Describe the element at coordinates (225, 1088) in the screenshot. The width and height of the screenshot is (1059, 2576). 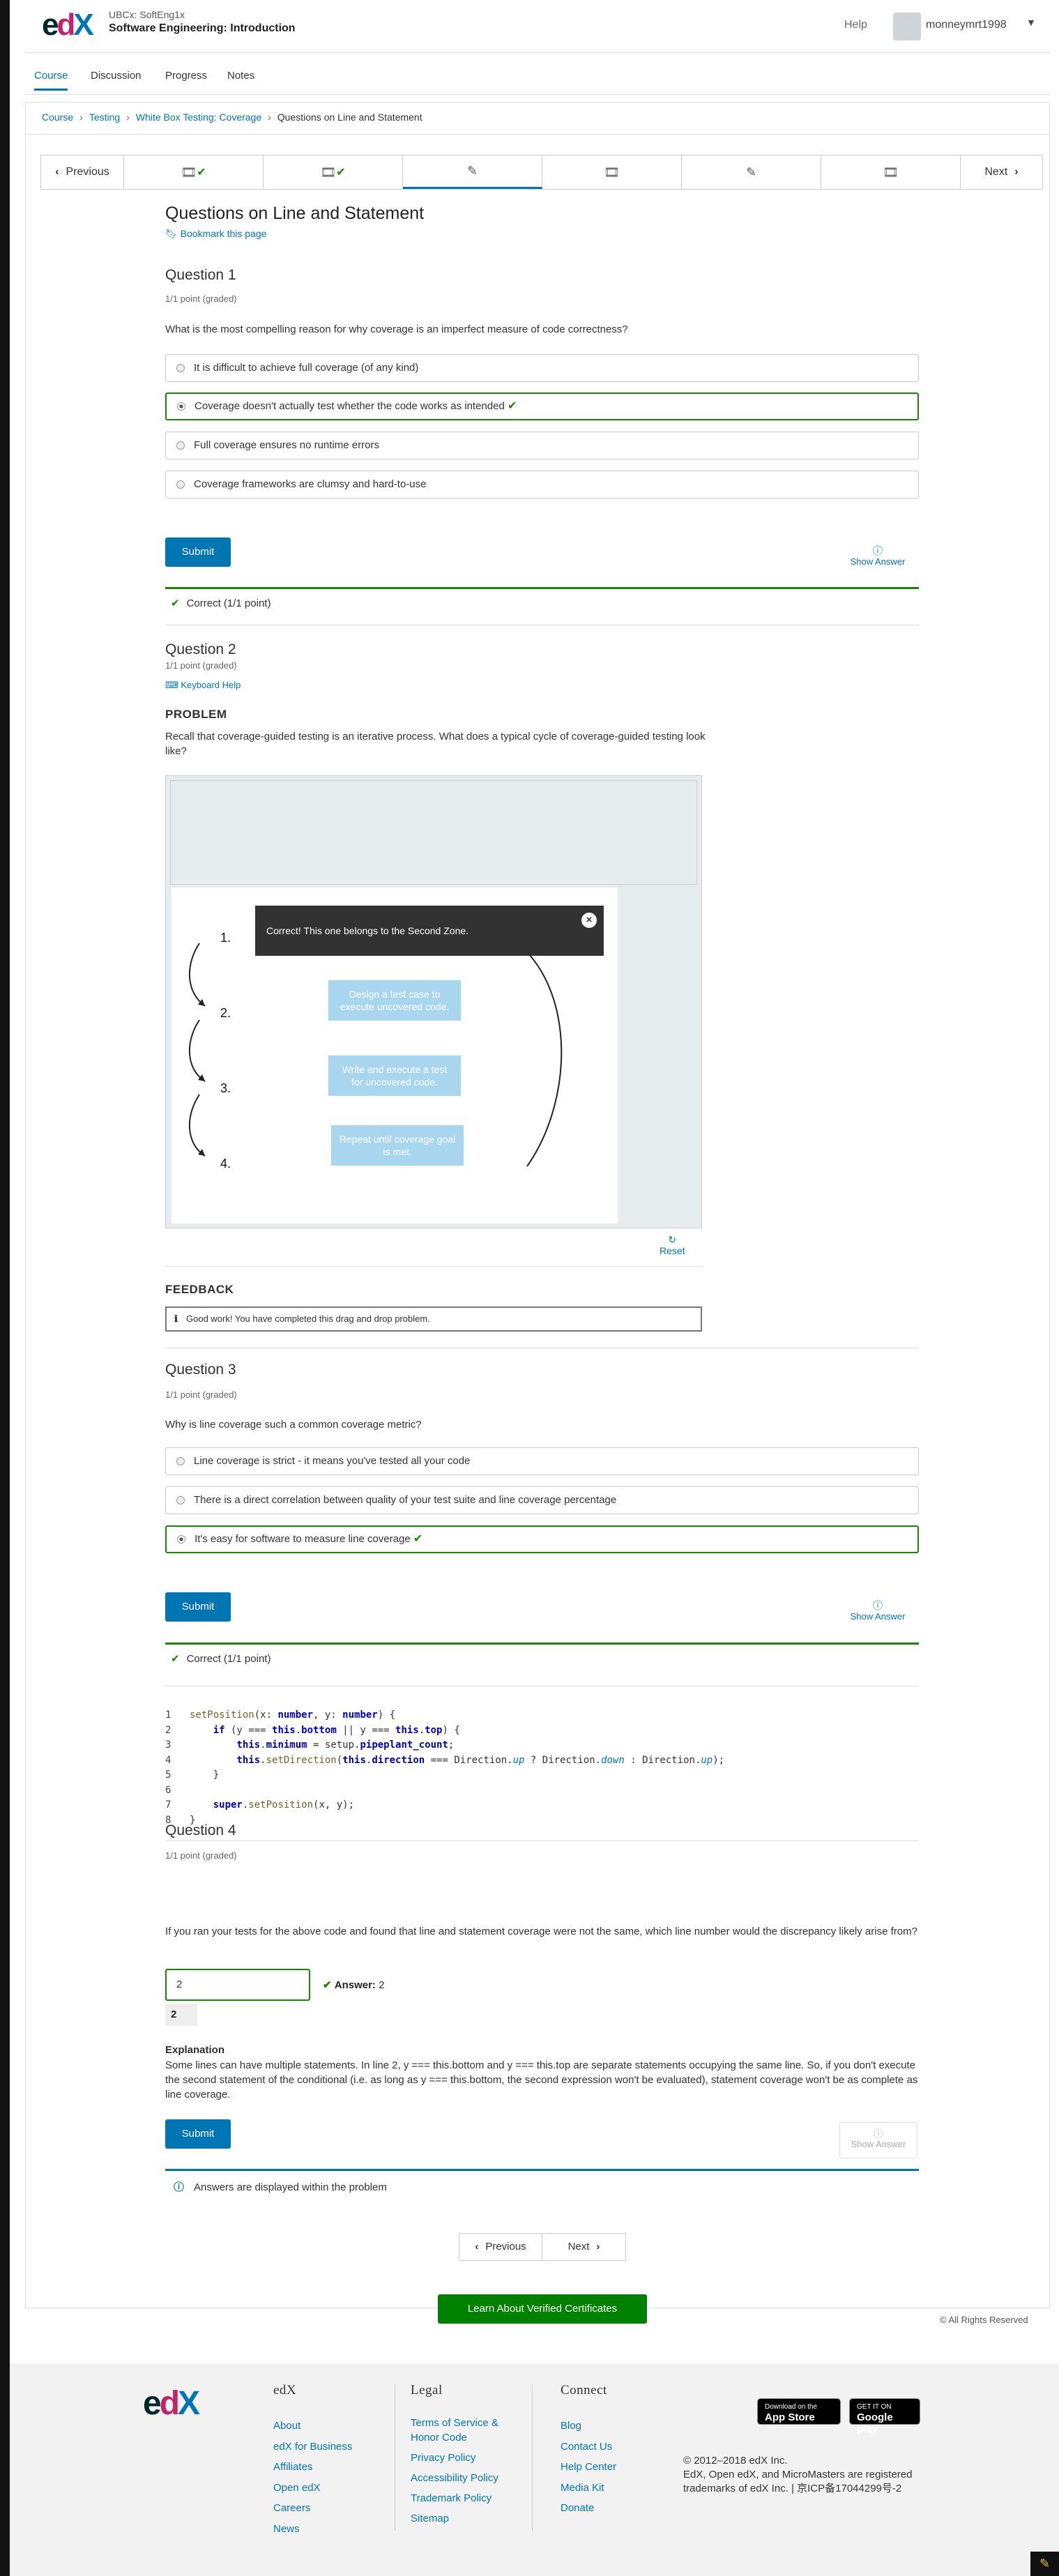
I see `step-number-3: 3.` at that location.